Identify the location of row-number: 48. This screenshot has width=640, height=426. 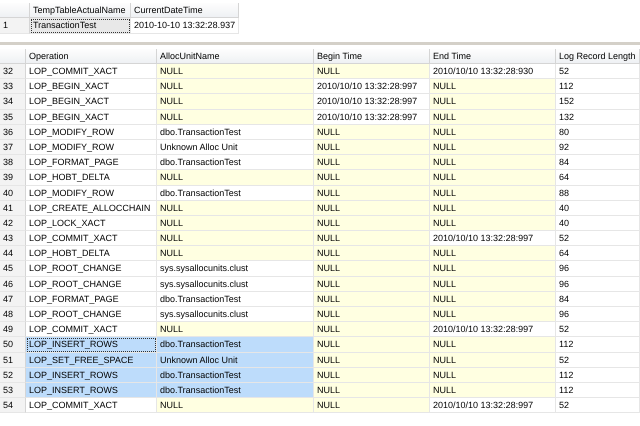
(13, 314).